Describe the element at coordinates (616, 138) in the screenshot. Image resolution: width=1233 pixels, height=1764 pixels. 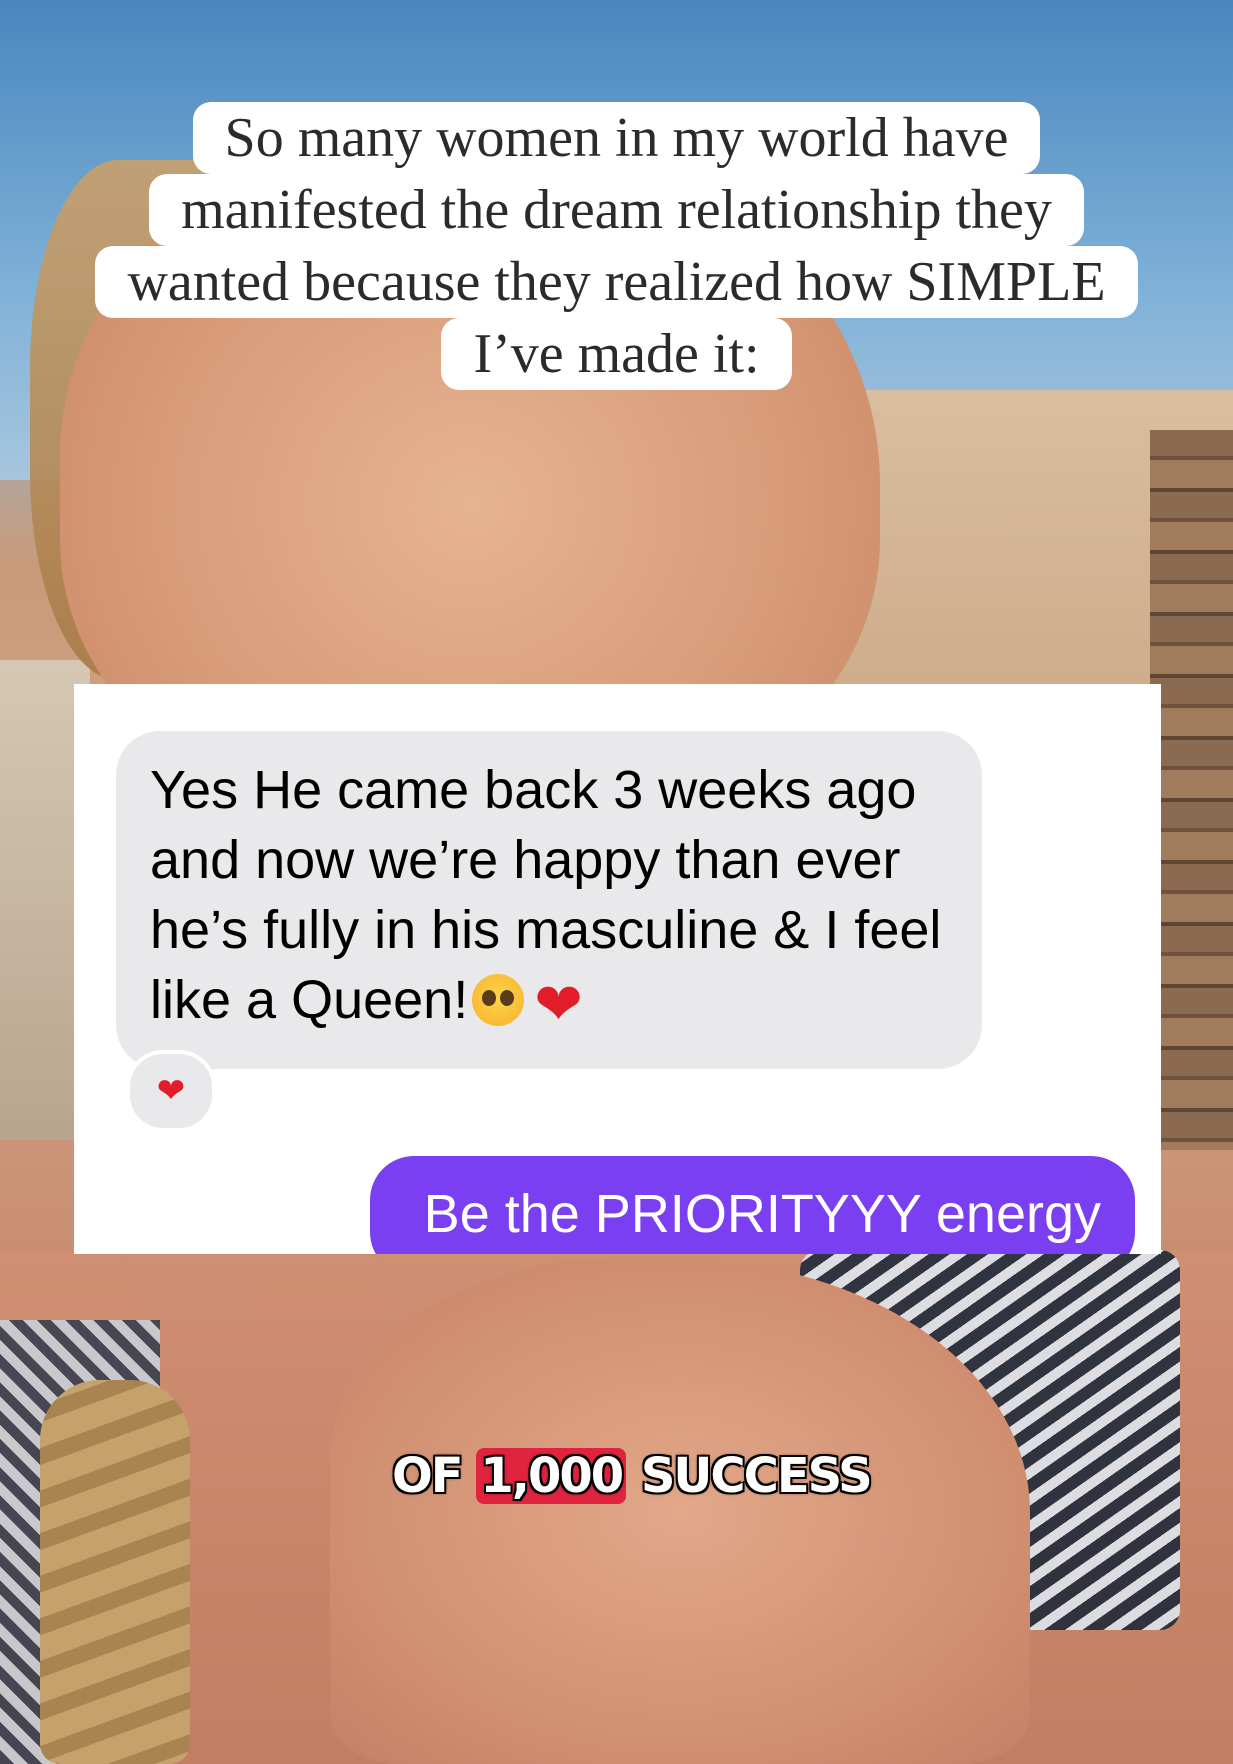
I see `caption-line: So many women in my world have` at that location.